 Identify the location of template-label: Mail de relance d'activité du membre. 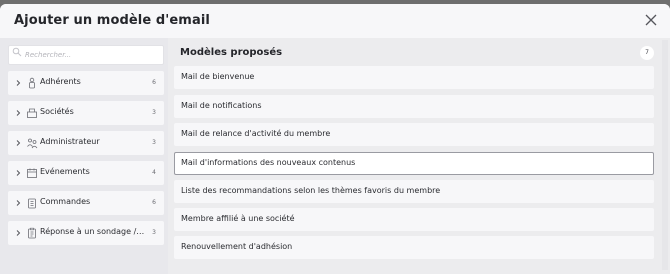
(256, 133).